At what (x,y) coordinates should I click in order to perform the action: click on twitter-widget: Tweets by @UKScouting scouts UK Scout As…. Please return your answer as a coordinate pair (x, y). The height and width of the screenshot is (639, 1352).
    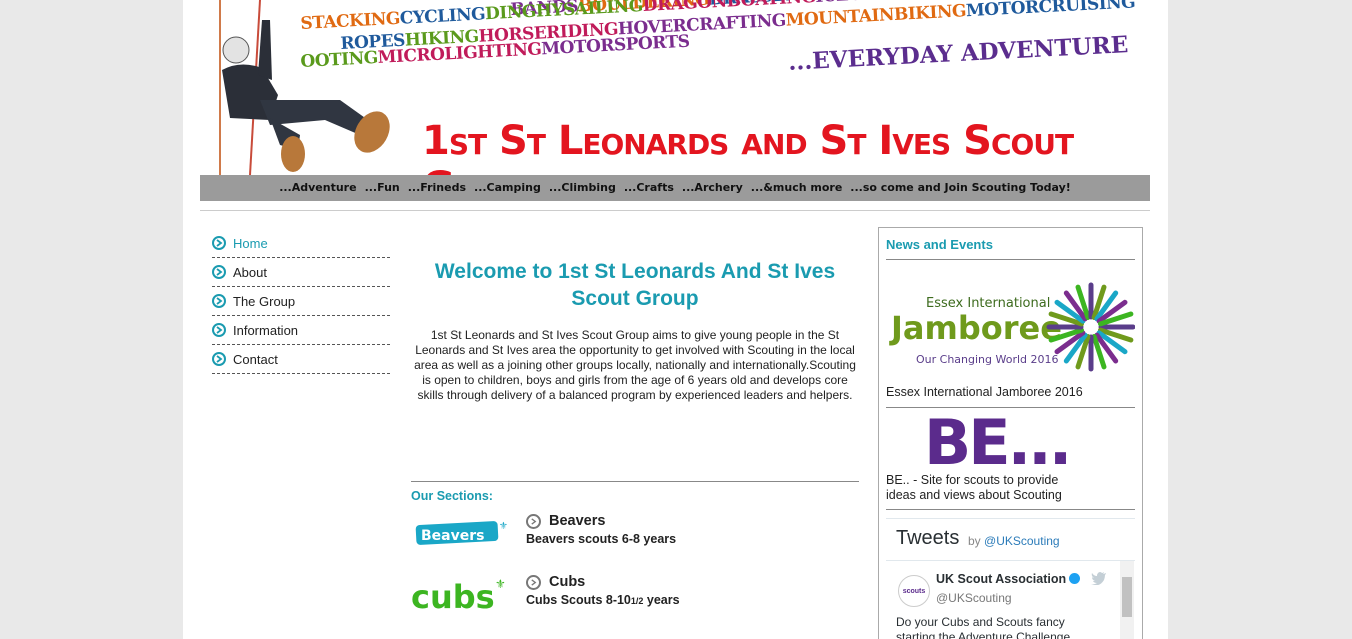
    Looking at the image, I should click on (1010, 578).